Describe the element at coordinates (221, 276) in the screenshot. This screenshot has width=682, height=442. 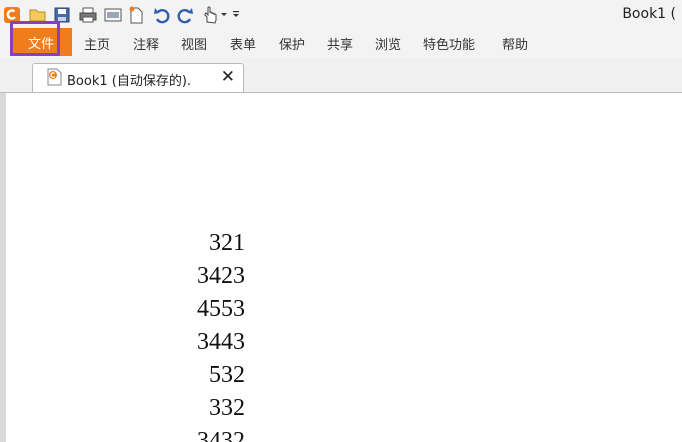
I see `list-item: 3423` at that location.